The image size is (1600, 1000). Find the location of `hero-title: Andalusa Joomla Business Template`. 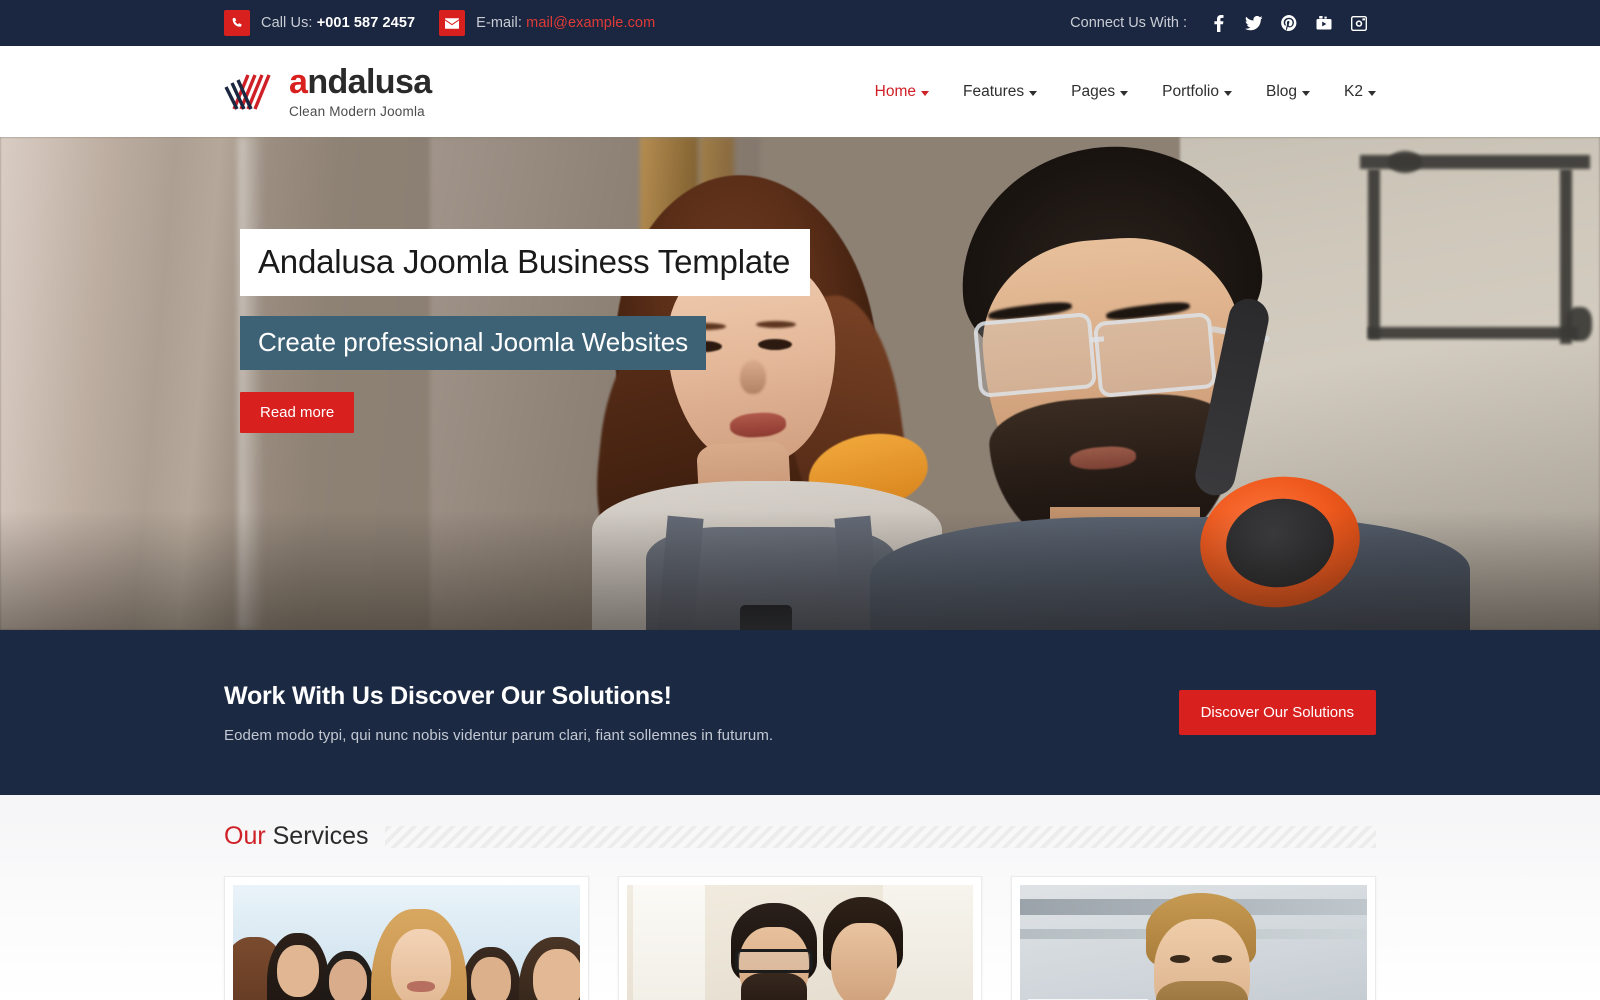

hero-title: Andalusa Joomla Business Template is located at coordinates (525, 262).